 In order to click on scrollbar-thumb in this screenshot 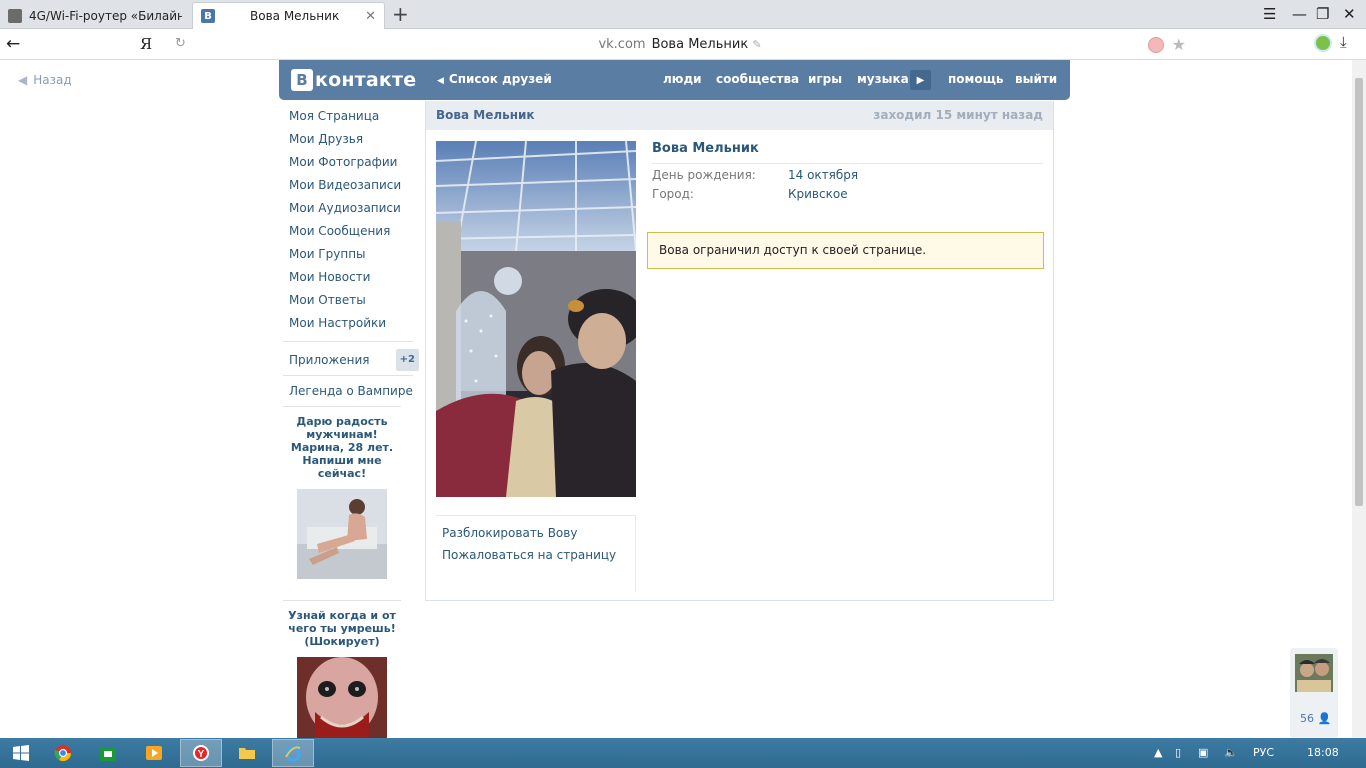, I will do `click(1359, 292)`.